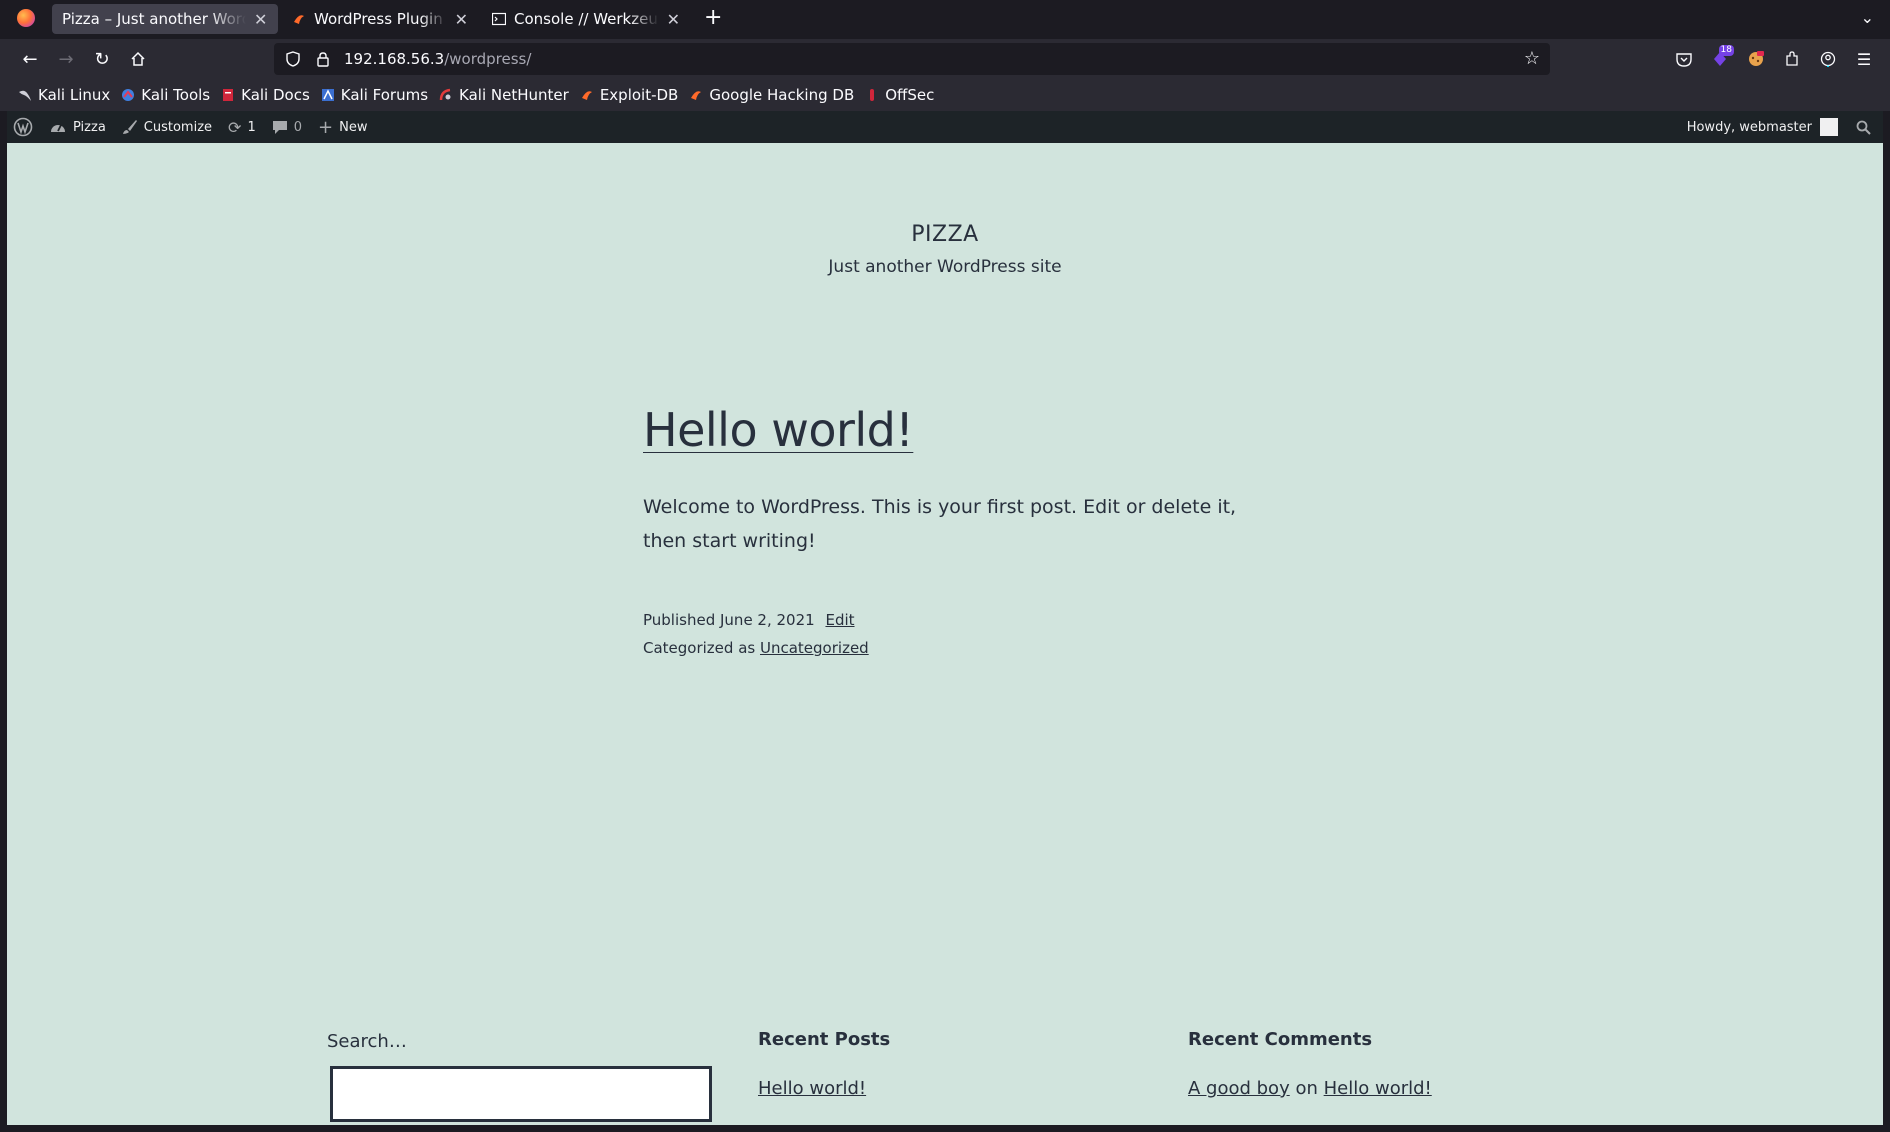 The width and height of the screenshot is (1890, 1132). I want to click on kali-forums-icon, so click(327, 95).